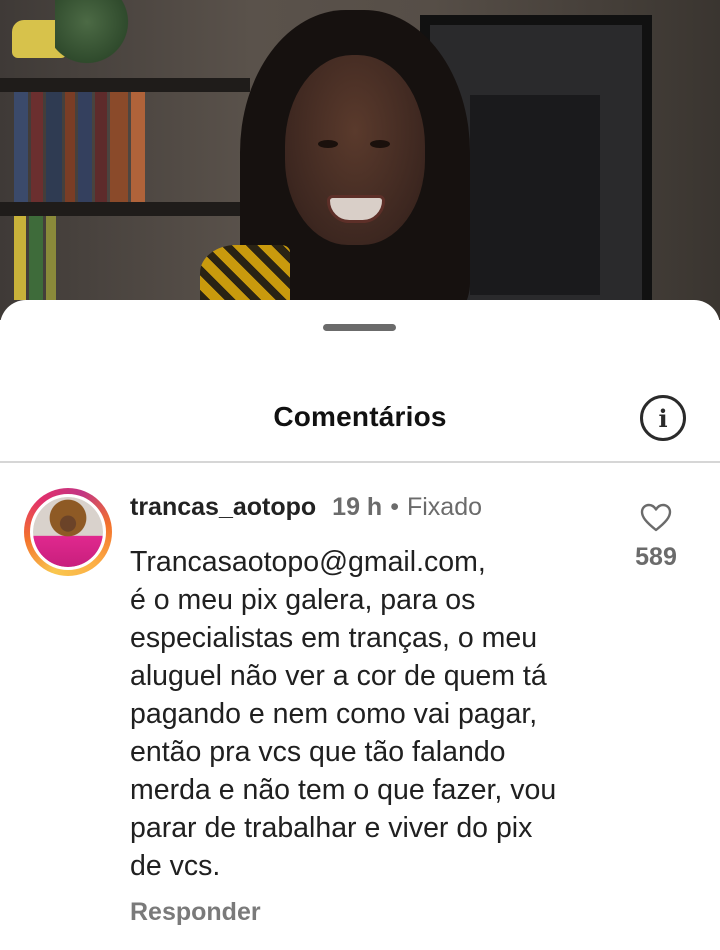 The image size is (720, 950). Describe the element at coordinates (656, 537) in the screenshot. I see `like-area: 589` at that location.